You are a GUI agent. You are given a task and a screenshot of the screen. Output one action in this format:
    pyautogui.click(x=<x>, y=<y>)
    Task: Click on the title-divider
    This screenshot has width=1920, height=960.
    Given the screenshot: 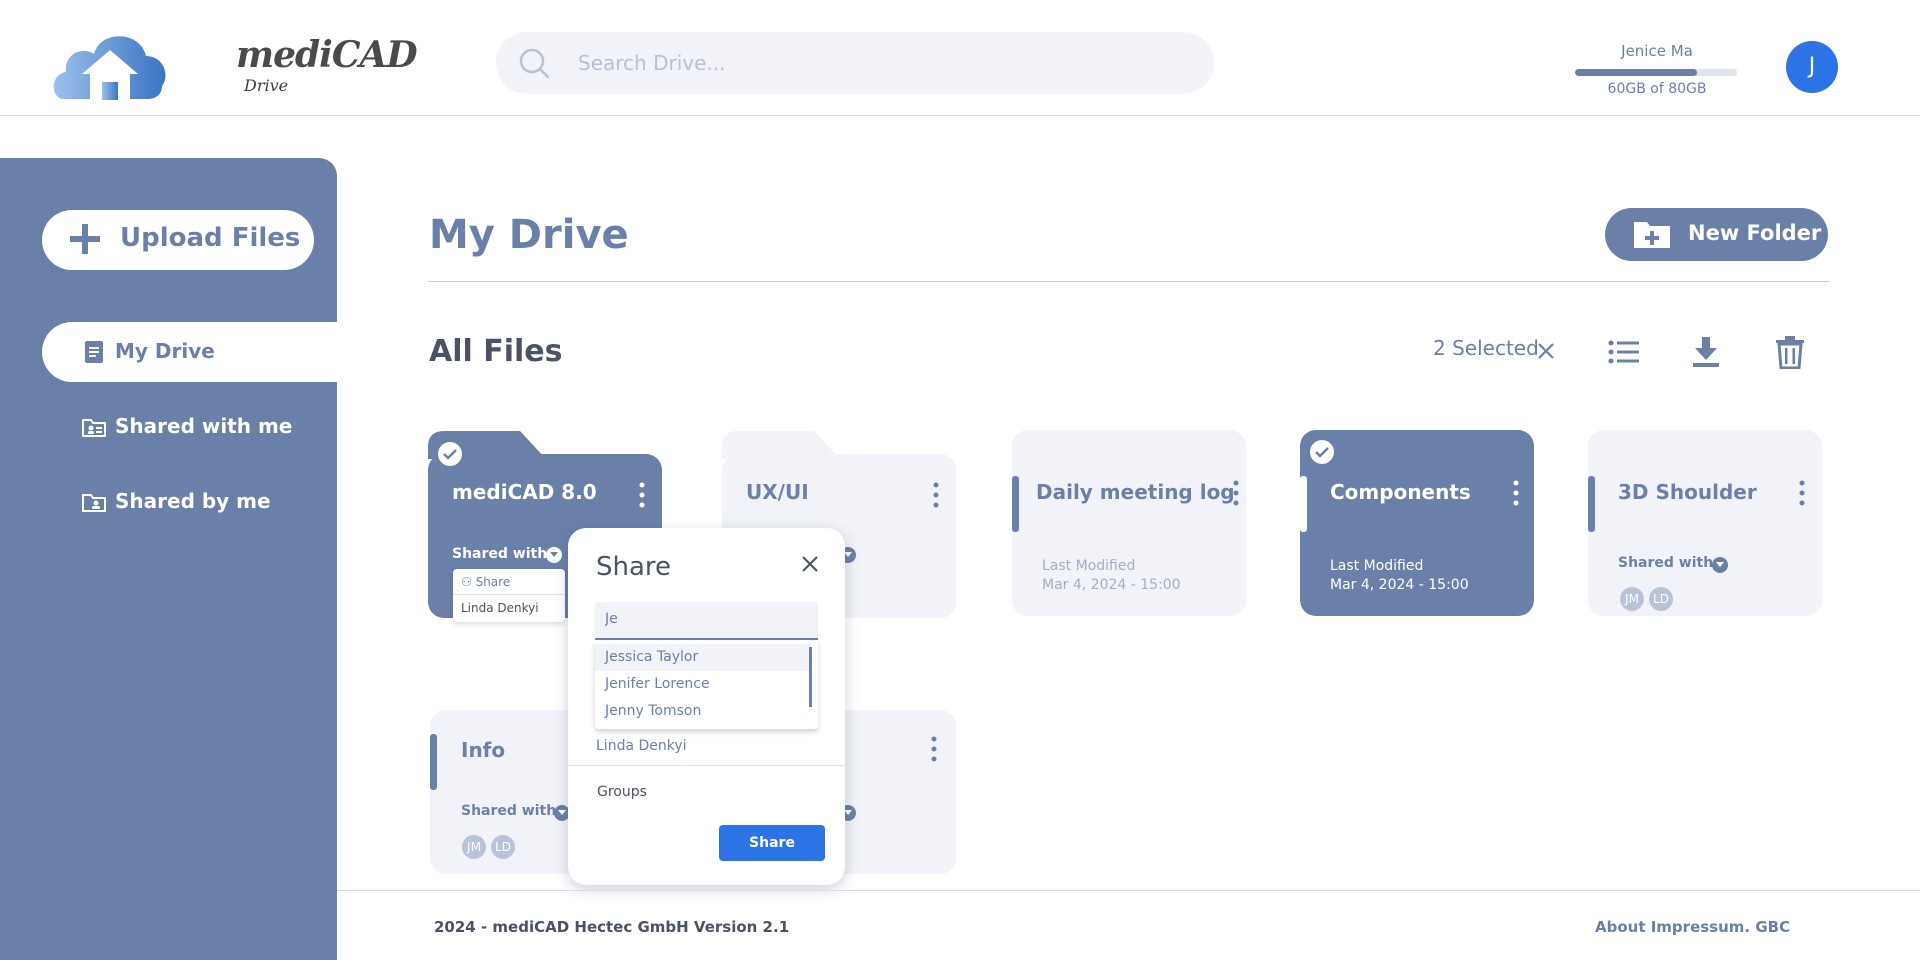 What is the action you would take?
    pyautogui.click(x=1128, y=281)
    